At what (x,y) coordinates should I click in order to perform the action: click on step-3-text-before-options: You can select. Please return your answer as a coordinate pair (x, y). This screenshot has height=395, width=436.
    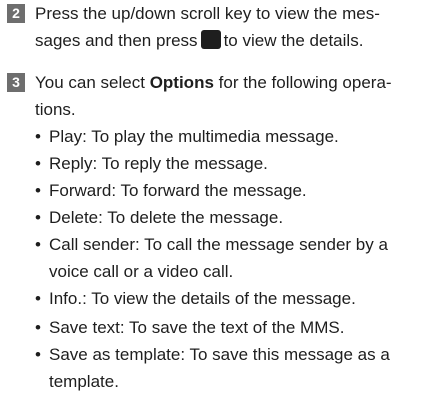
    Looking at the image, I should click on (90, 82).